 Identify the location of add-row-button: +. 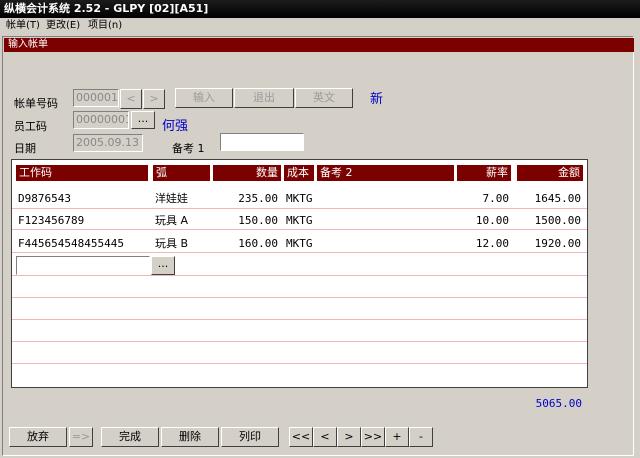
(397, 437).